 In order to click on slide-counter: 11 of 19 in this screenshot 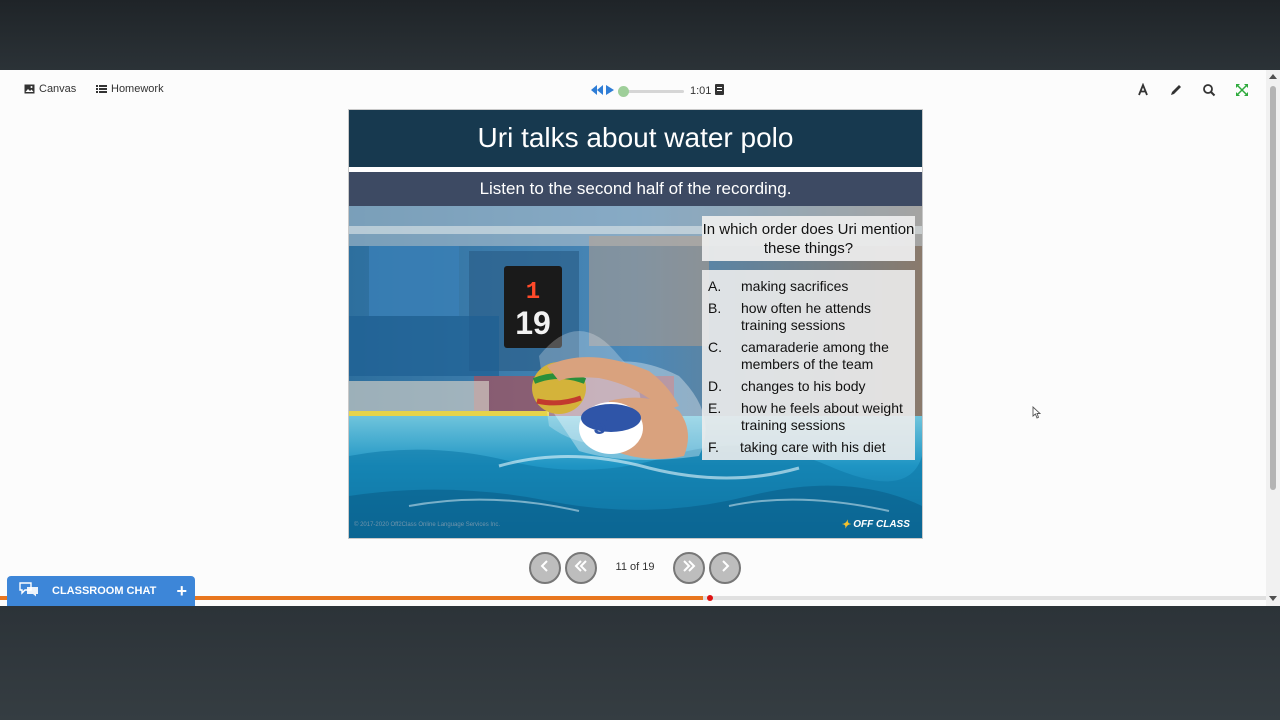, I will do `click(635, 567)`.